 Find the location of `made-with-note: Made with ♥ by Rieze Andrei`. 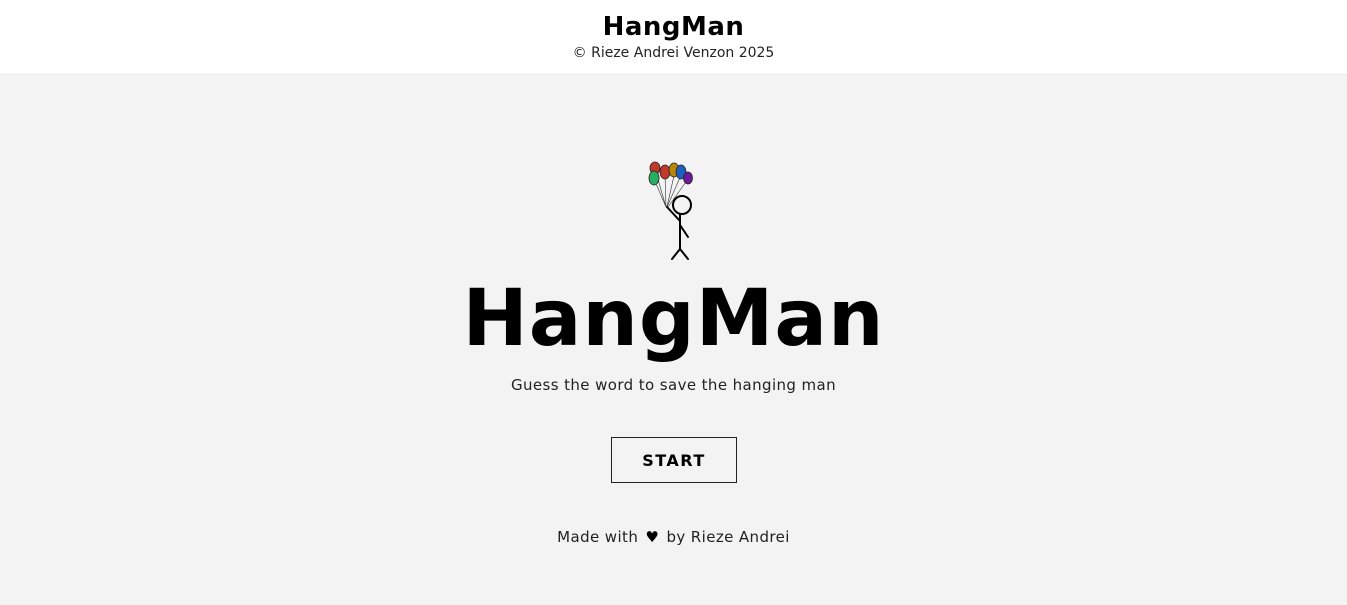

made-with-note: Made with ♥ by Rieze Andrei is located at coordinates (673, 537).